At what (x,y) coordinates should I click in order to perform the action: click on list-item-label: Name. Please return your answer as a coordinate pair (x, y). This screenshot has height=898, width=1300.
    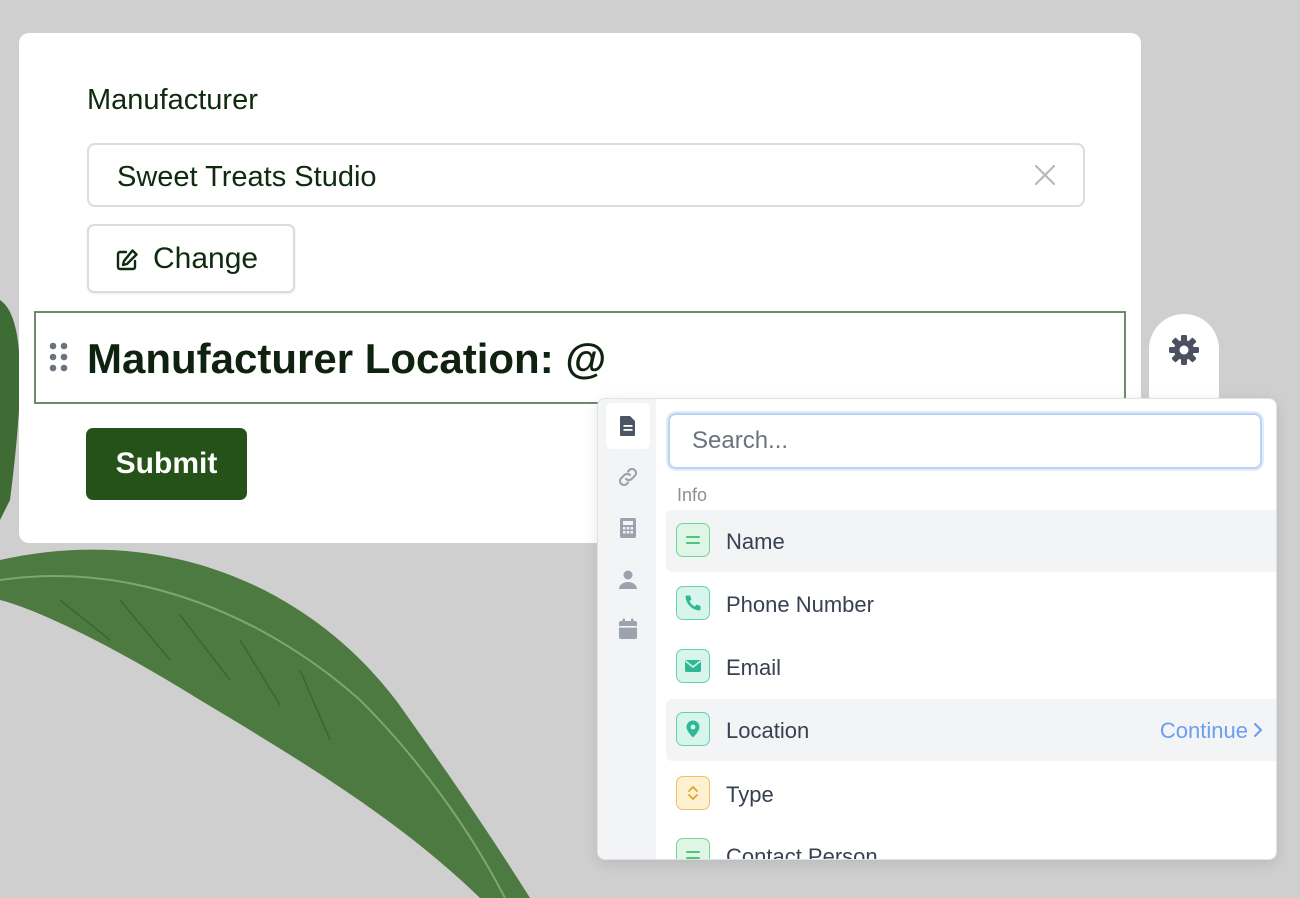
    Looking at the image, I should click on (755, 541).